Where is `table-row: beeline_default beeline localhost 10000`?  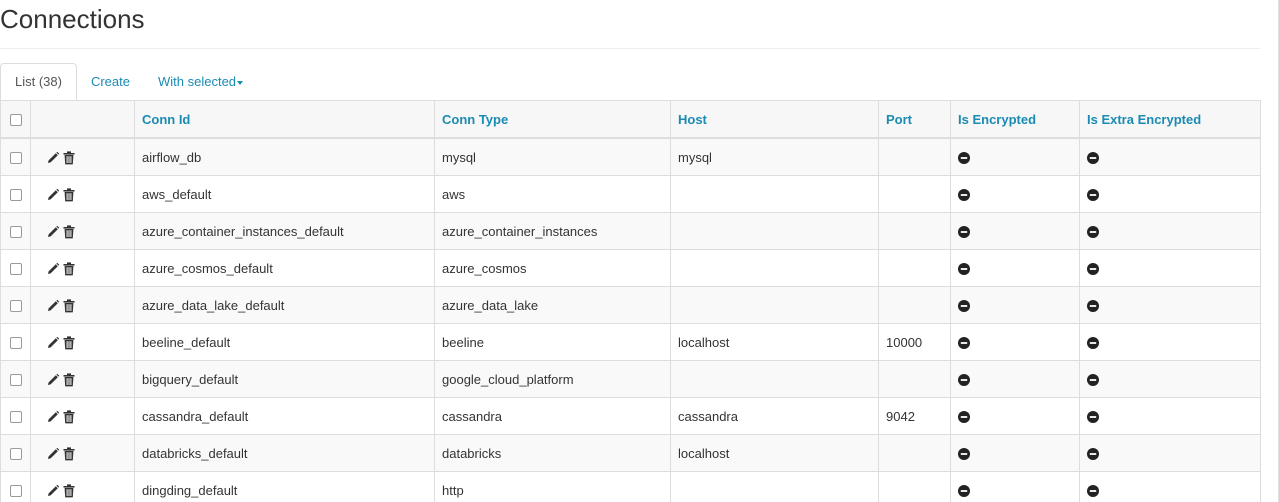
table-row: beeline_default beeline localhost 10000 is located at coordinates (630, 342).